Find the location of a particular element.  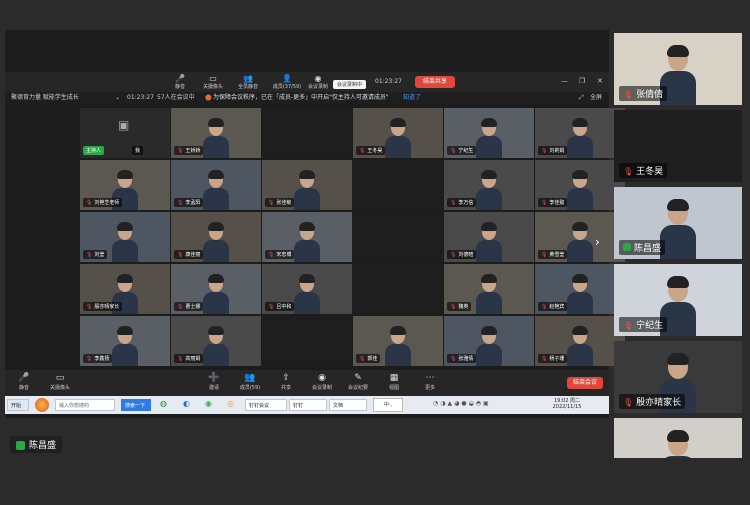

video-tile: 🎙 曹士娜 is located at coordinates (216, 289).